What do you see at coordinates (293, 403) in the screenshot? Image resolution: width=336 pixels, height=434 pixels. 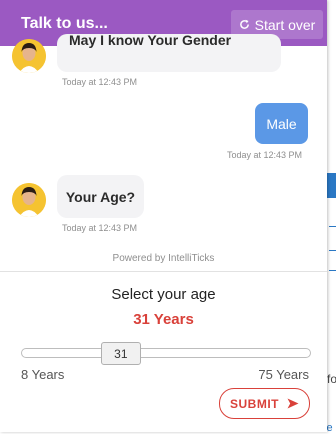 I see `send-icon` at bounding box center [293, 403].